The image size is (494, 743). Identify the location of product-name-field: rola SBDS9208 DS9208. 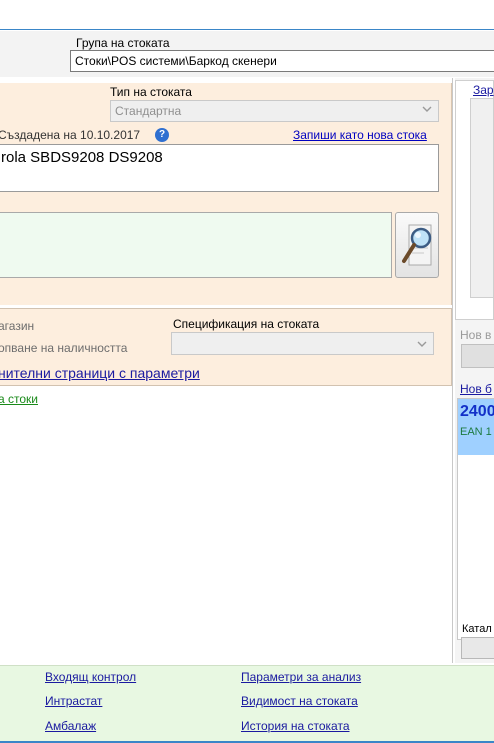
(219, 168).